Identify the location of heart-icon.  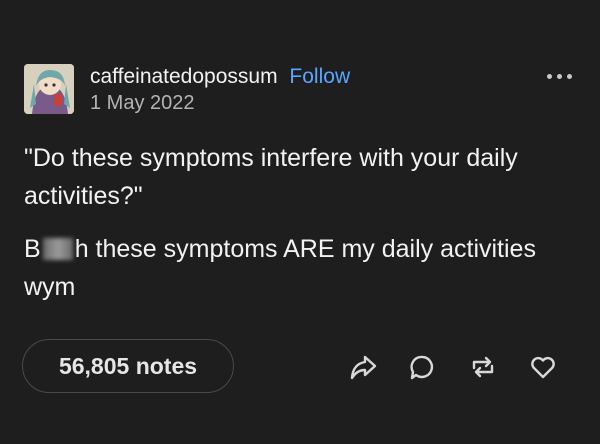
(543, 367).